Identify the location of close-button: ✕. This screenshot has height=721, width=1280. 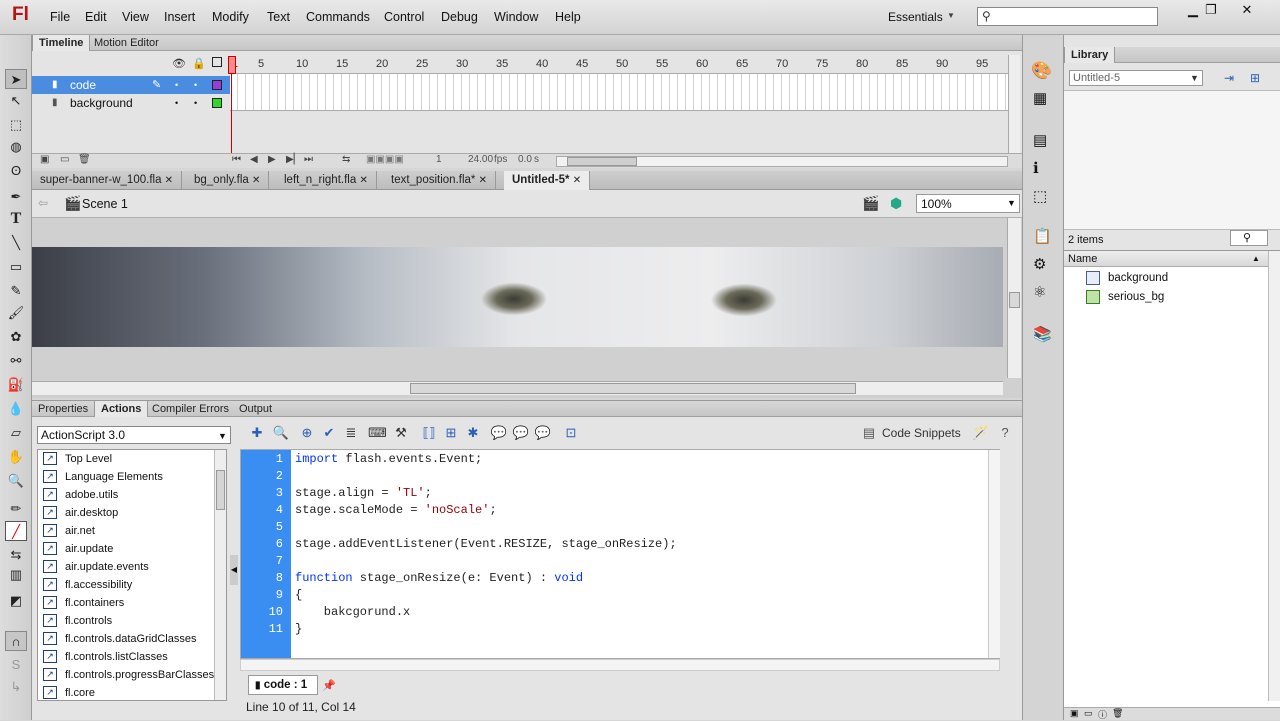
(1247, 10).